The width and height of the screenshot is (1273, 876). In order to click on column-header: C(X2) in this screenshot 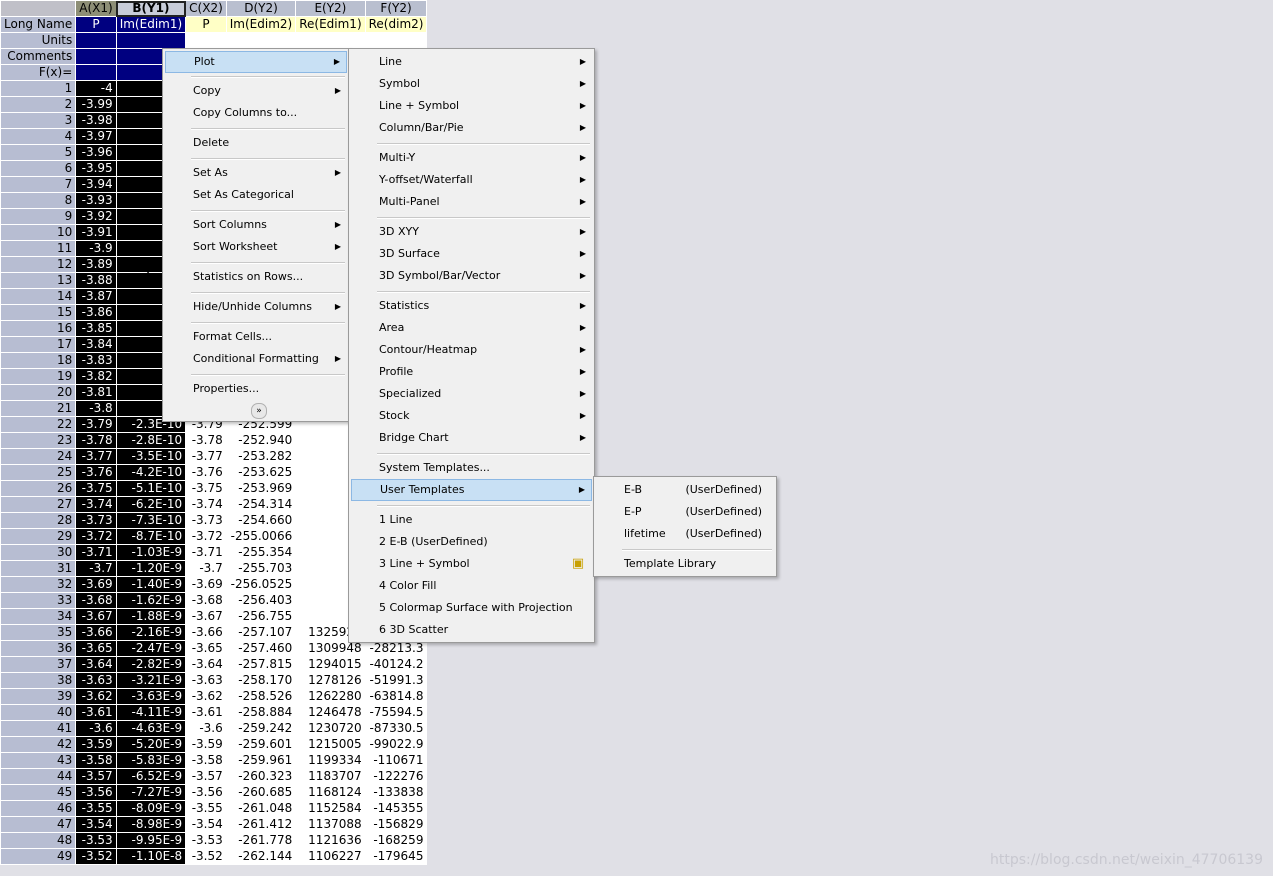, I will do `click(206, 8)`.